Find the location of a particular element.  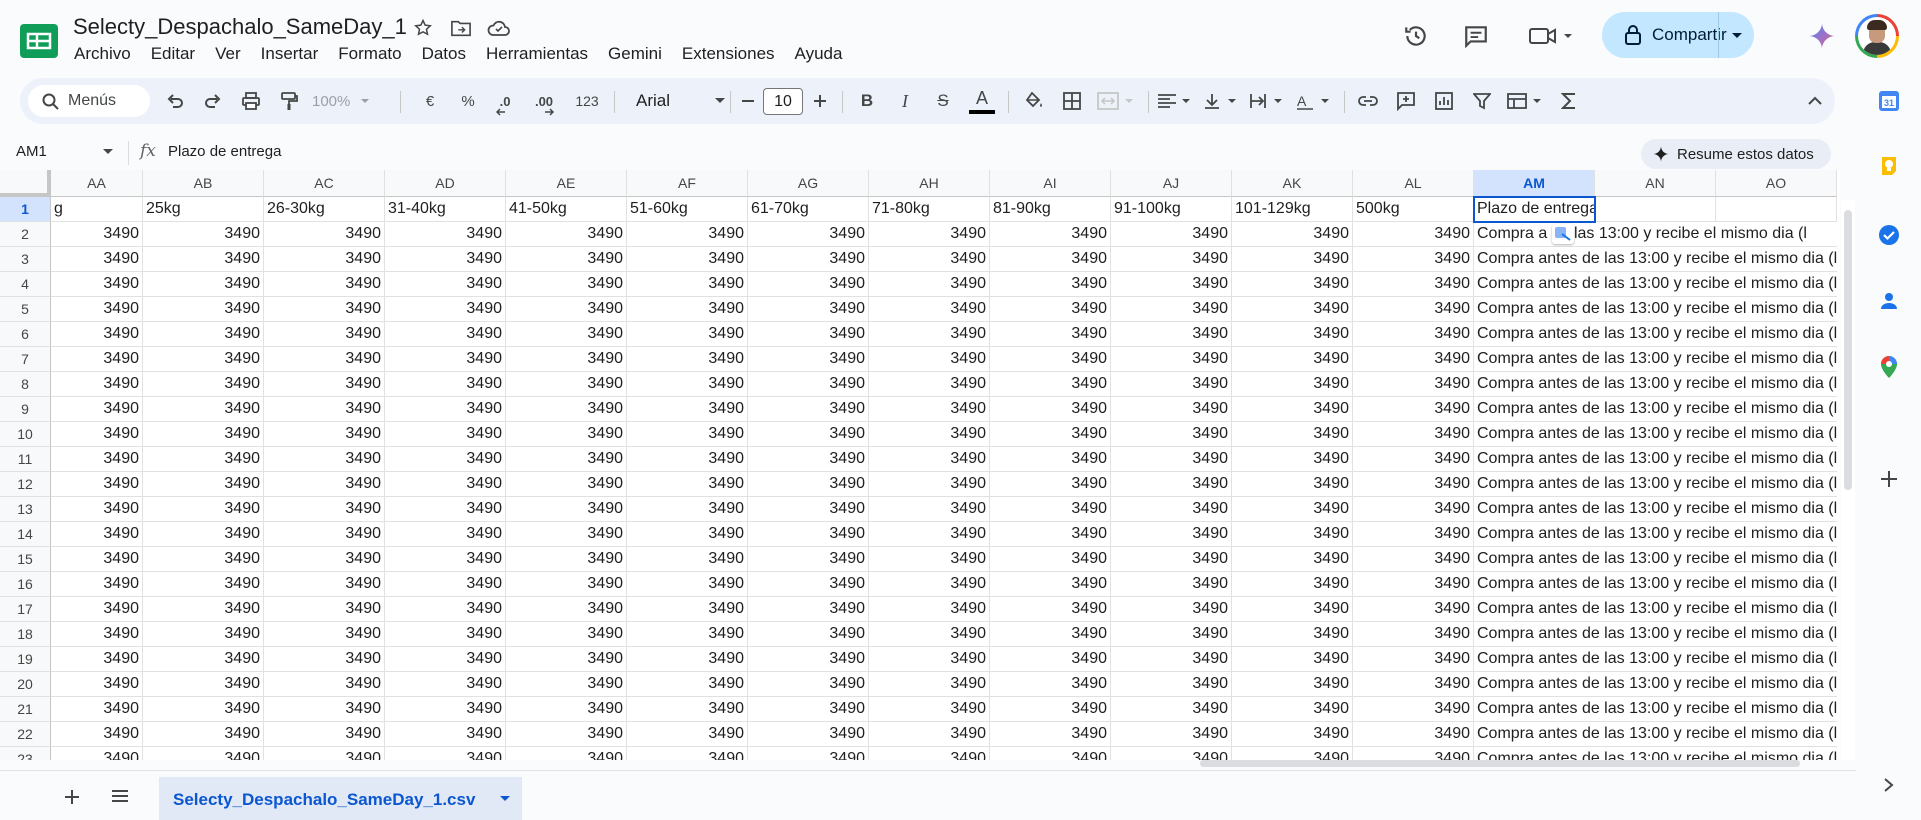

cell-aa13: 3490 is located at coordinates (97, 509).